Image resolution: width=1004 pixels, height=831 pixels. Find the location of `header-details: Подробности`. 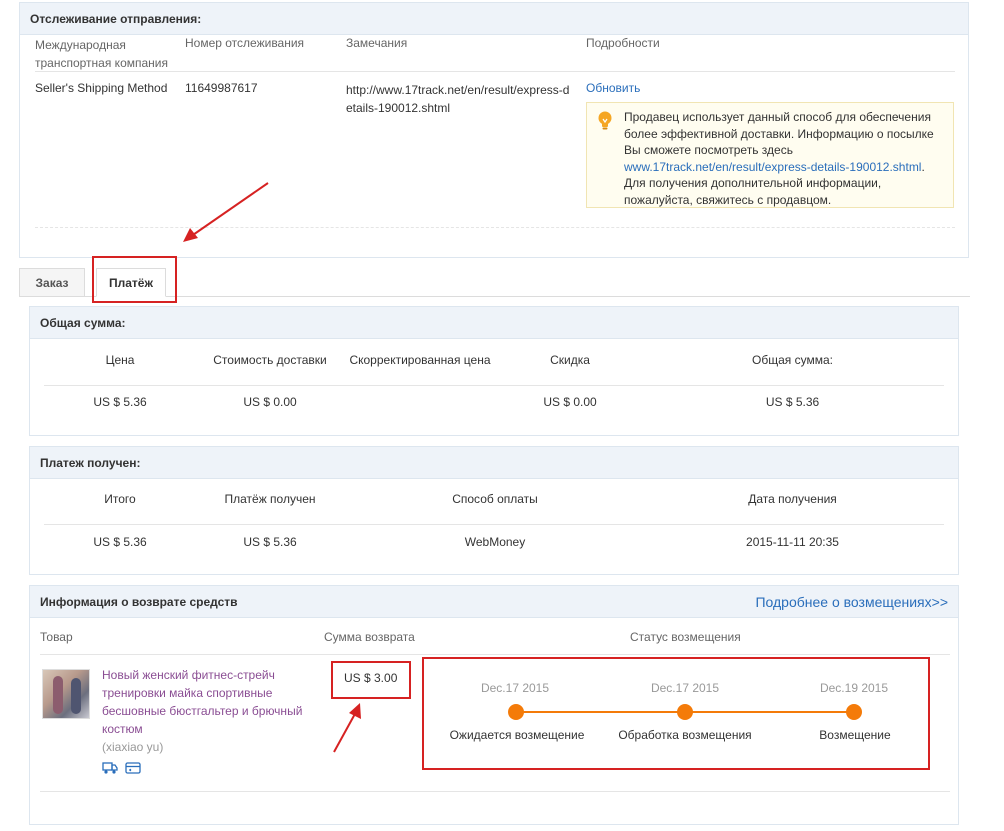

header-details: Подробности is located at coordinates (623, 43).